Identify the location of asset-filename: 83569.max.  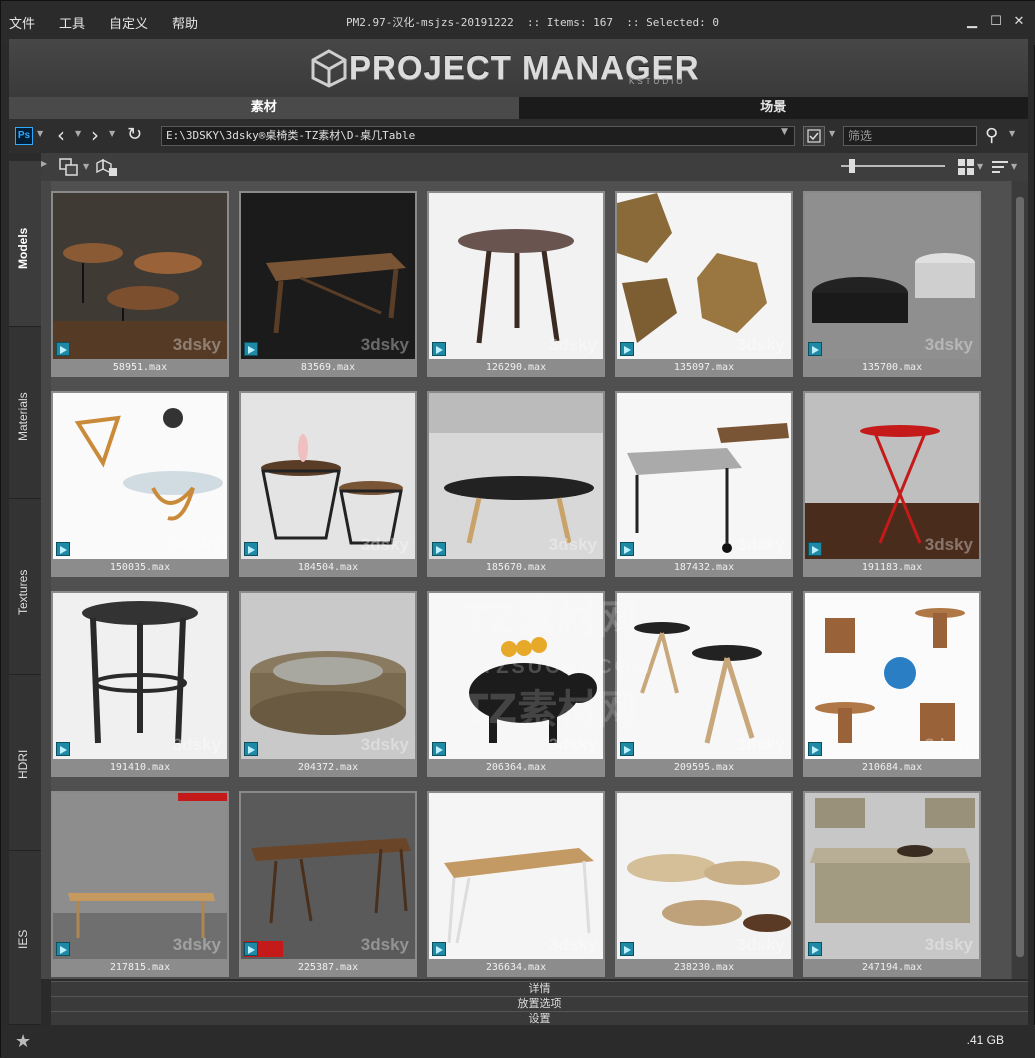
(328, 368).